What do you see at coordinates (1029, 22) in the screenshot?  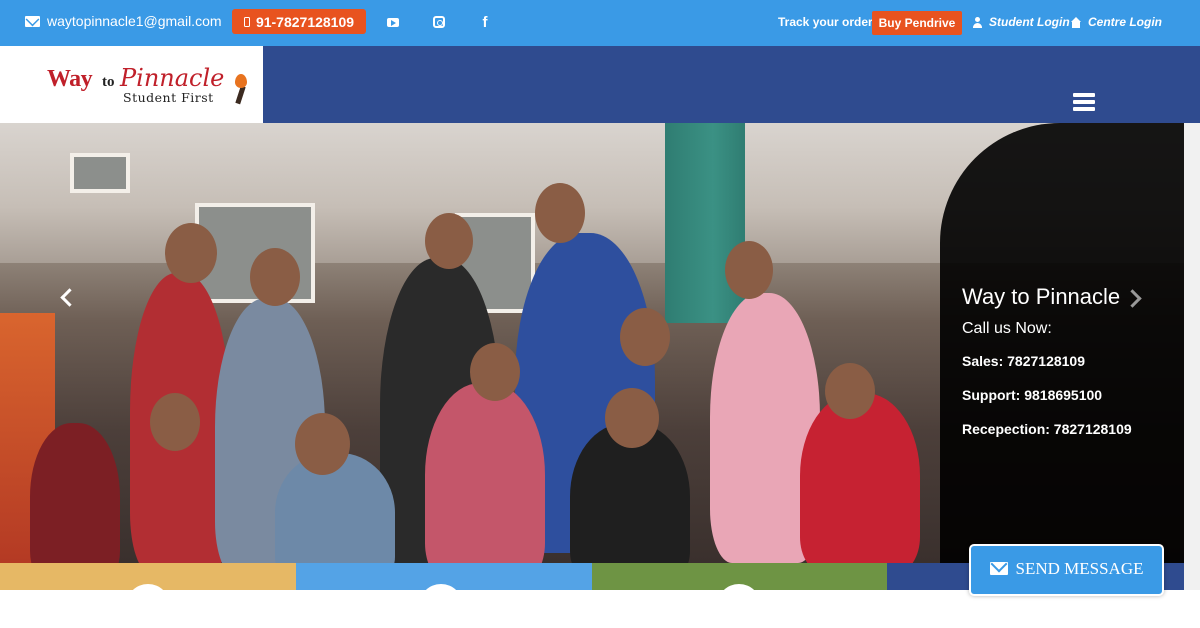 I see `student-login-label: Student Login` at bounding box center [1029, 22].